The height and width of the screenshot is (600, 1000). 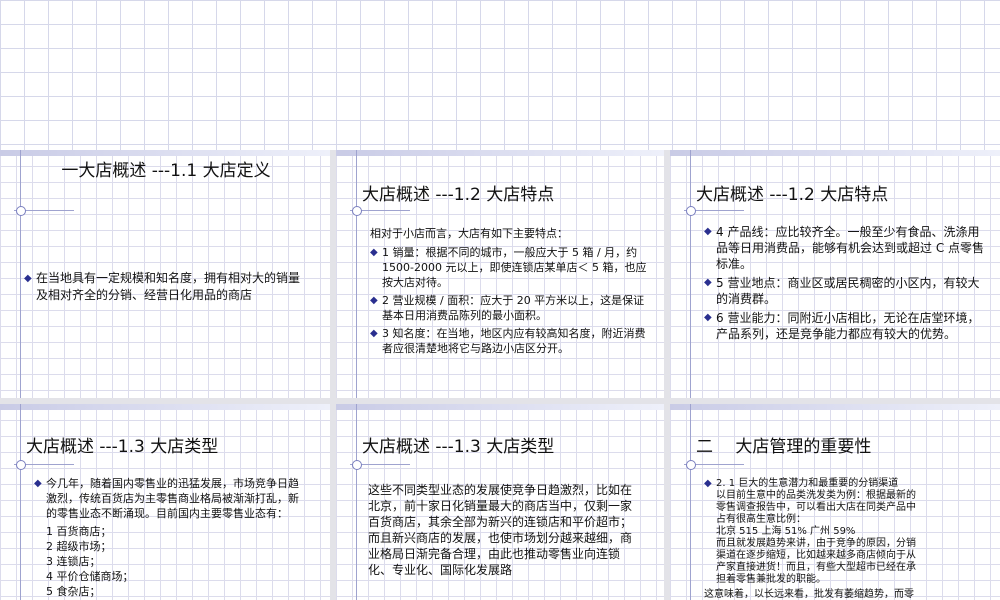 I want to click on slide-title: 一大店概述 ---1.1 大店定义, so click(x=166, y=171).